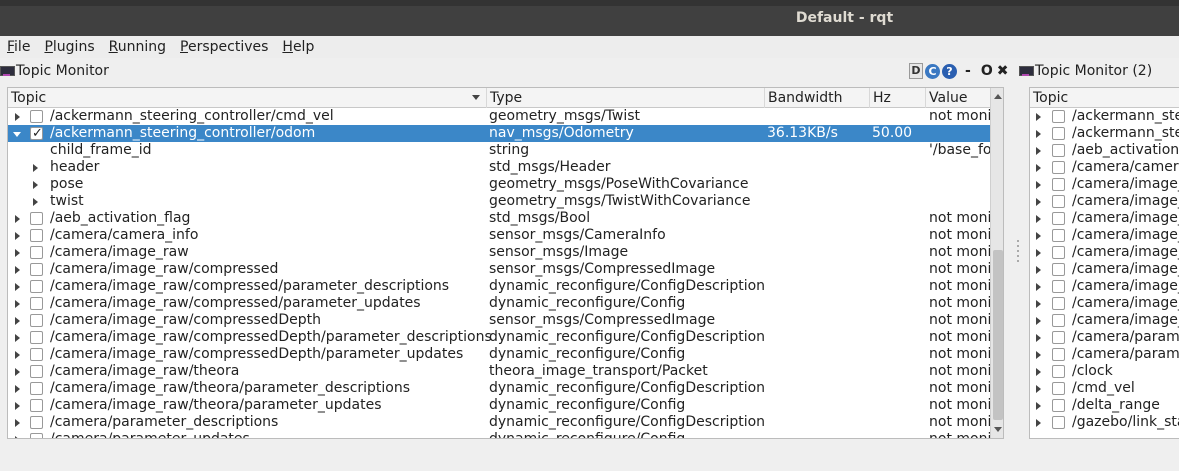 The height and width of the screenshot is (471, 1179). I want to click on topic-row: /camera/image_raw/compressed, so click(1104, 201).